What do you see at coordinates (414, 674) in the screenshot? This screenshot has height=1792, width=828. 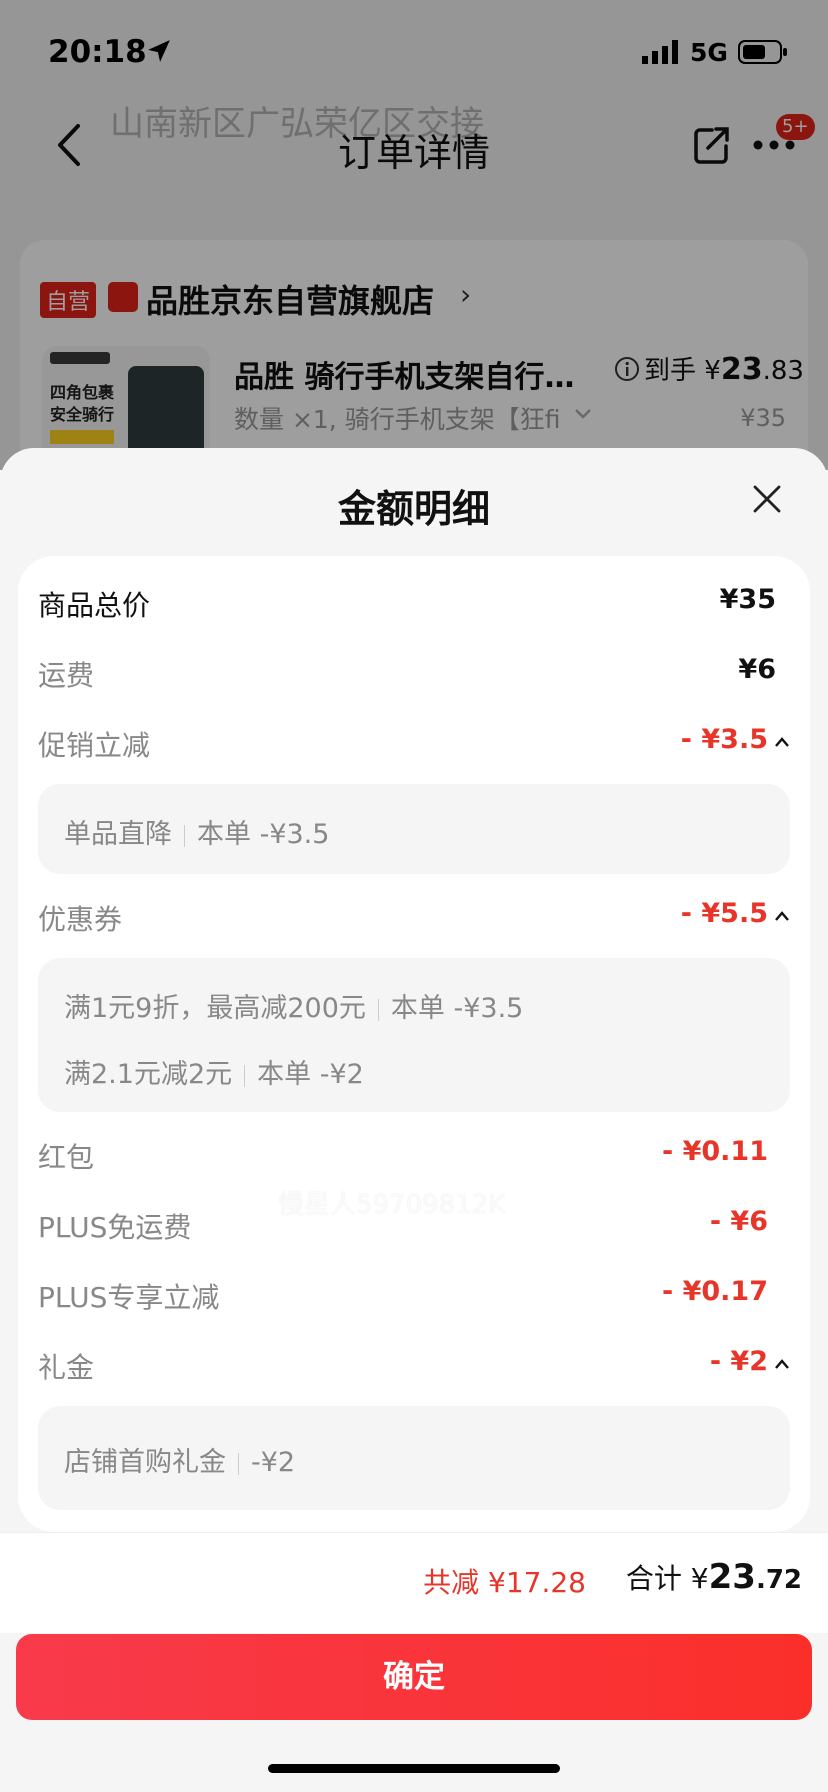 I see `shipping-row: 运费 ¥6` at bounding box center [414, 674].